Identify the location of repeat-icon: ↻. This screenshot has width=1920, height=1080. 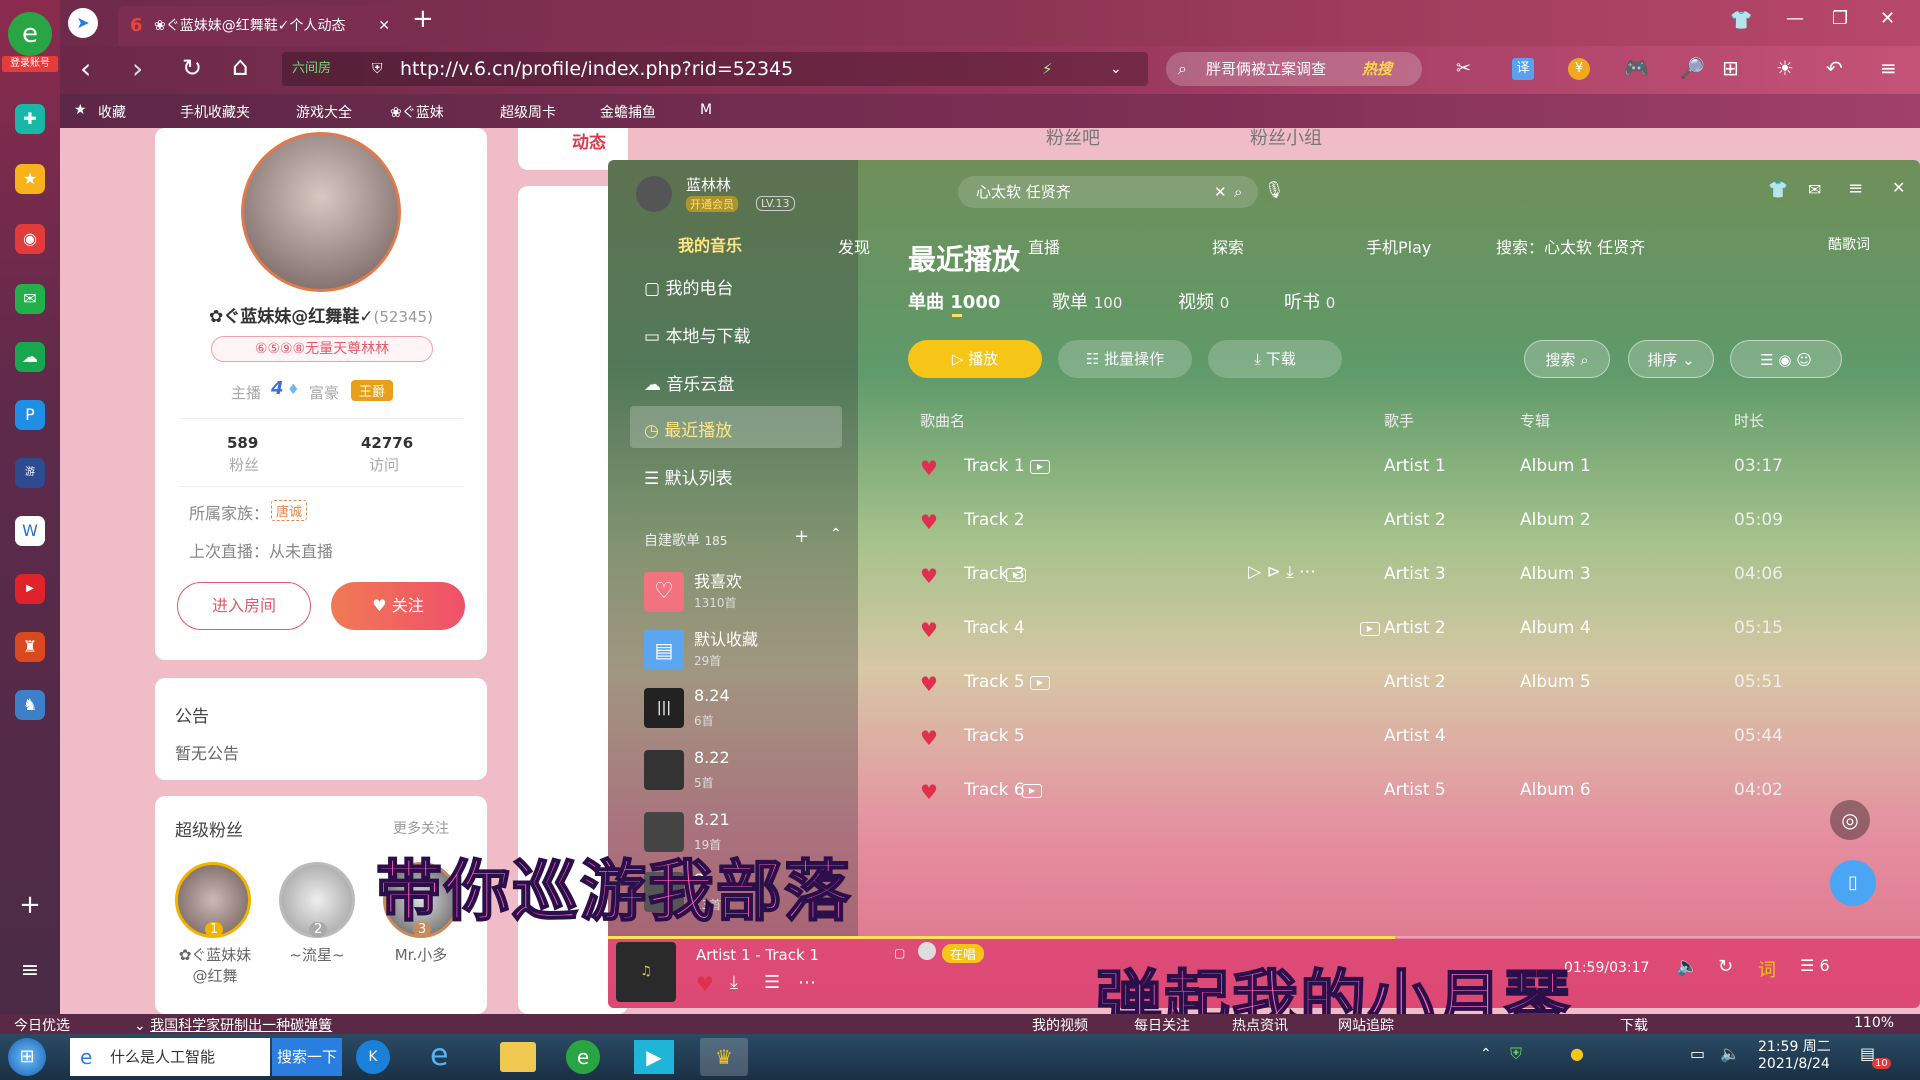
(1725, 966).